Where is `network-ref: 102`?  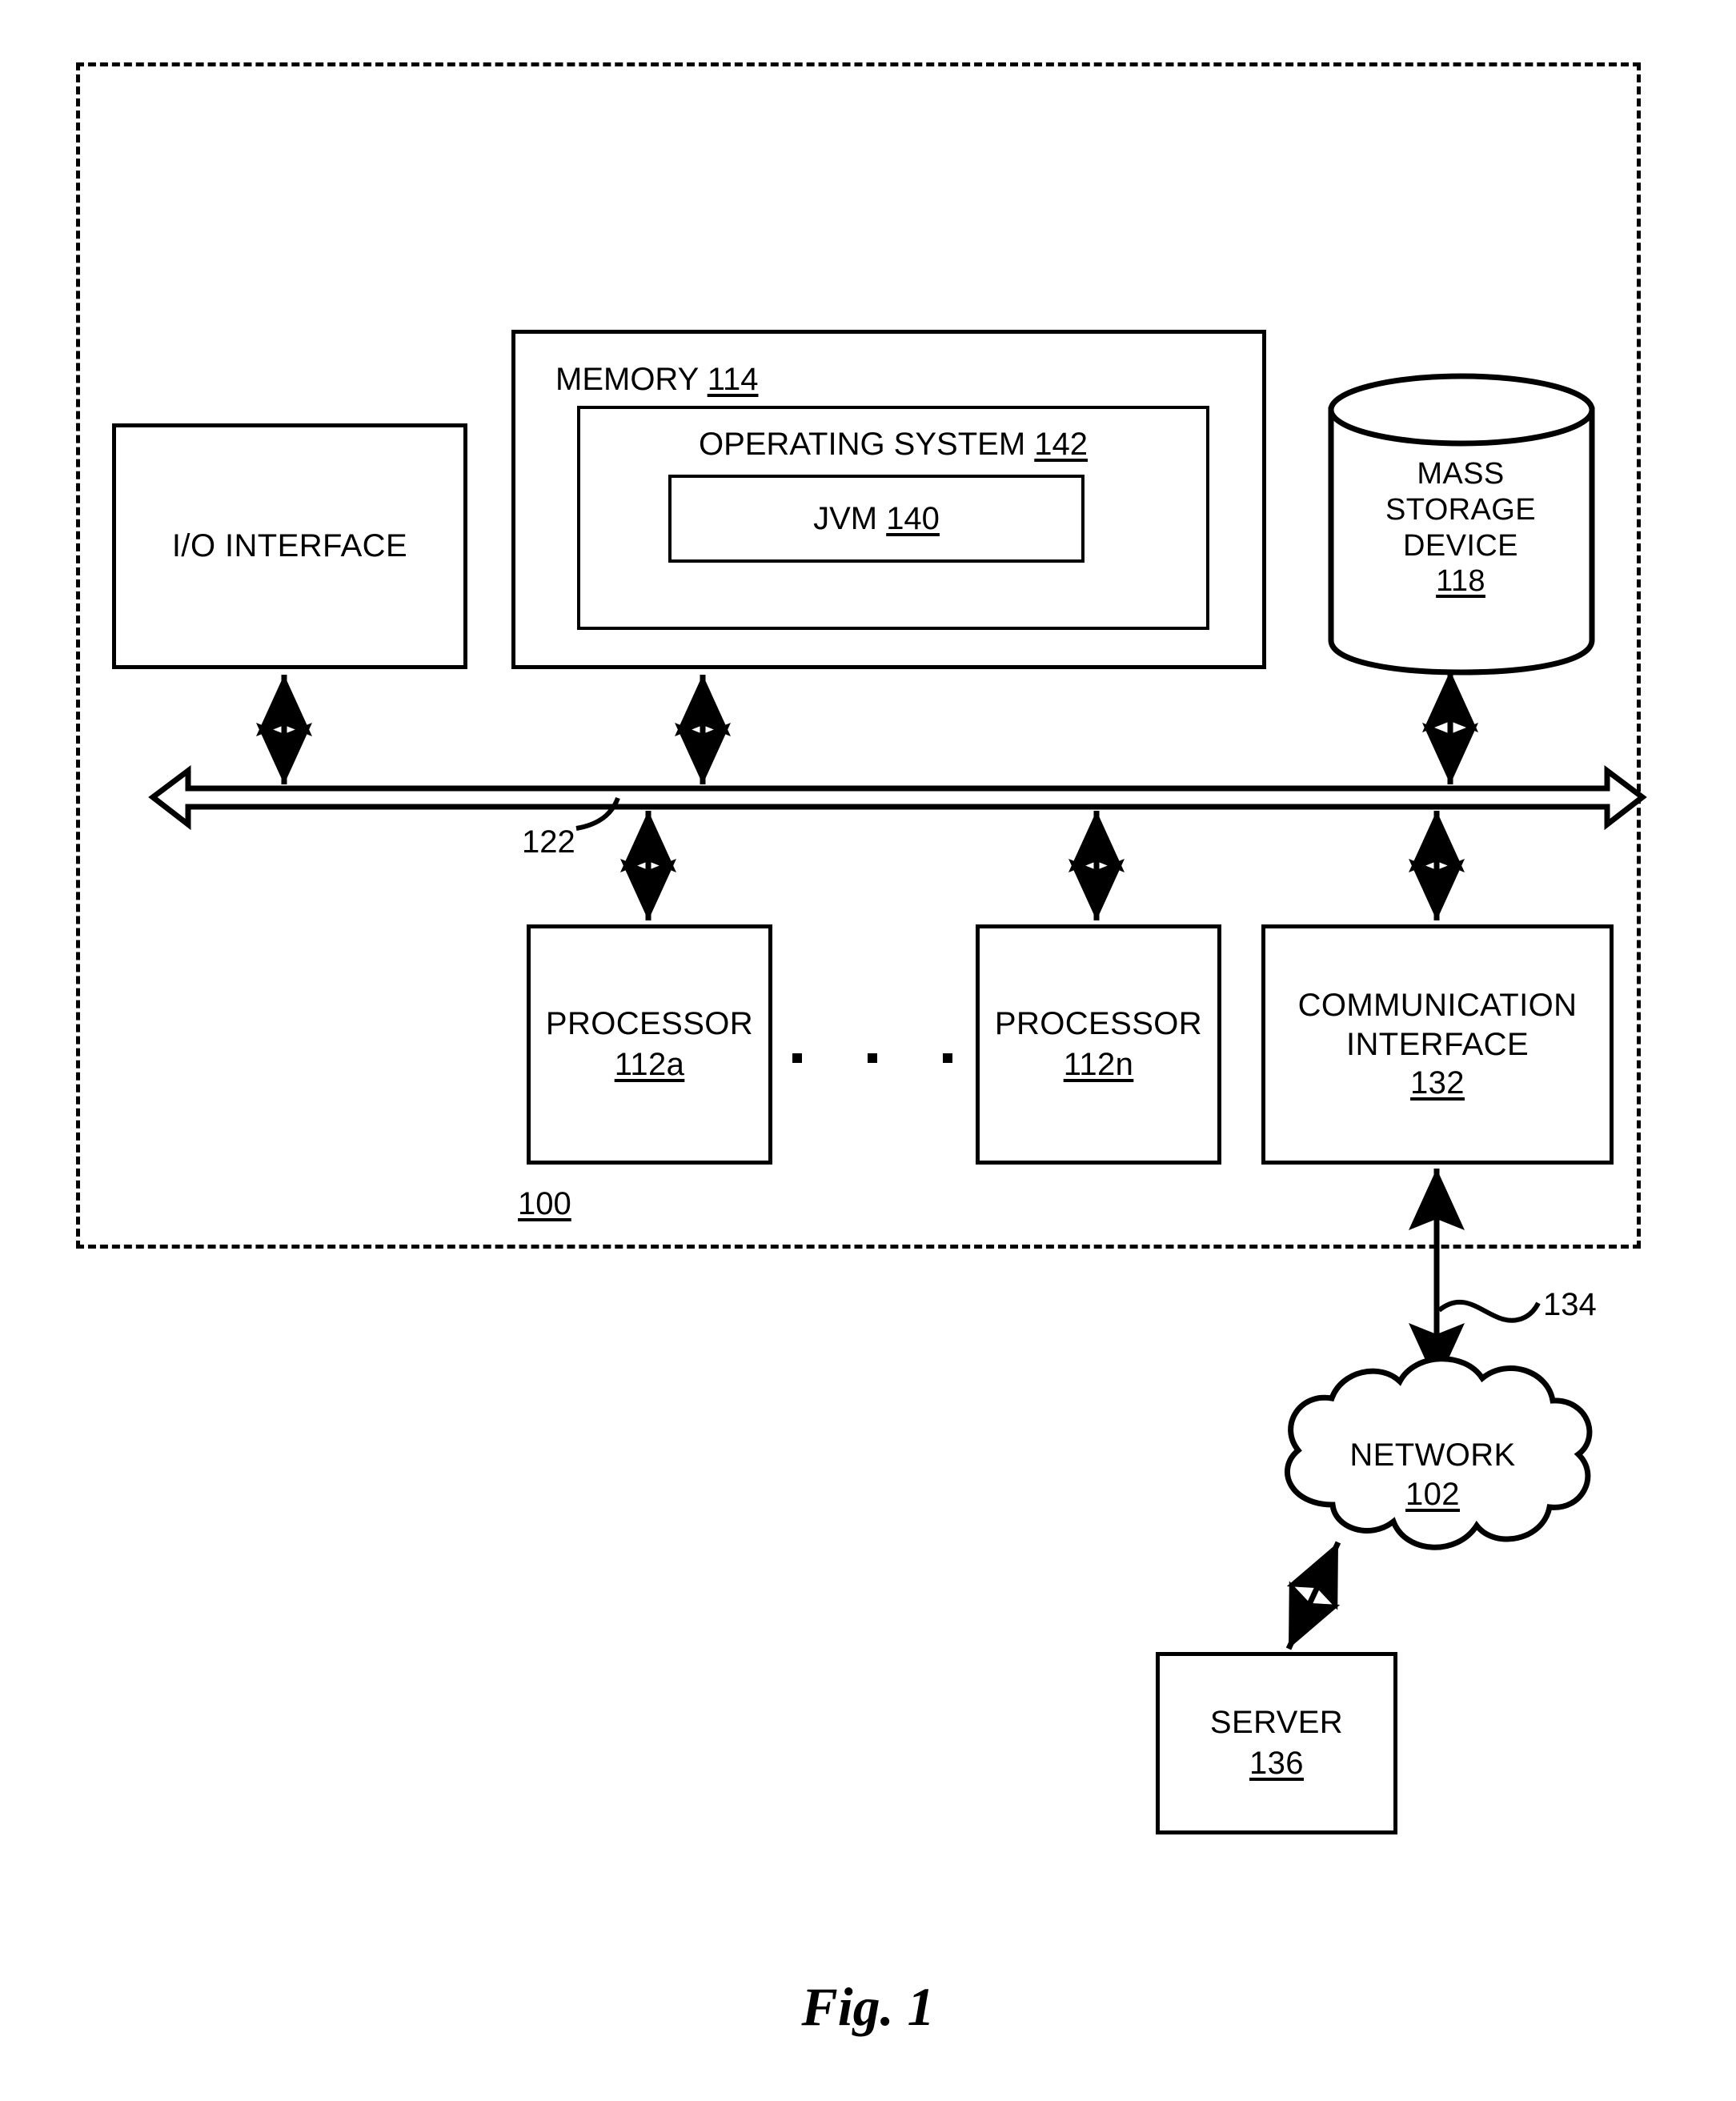 network-ref: 102 is located at coordinates (1432, 1494).